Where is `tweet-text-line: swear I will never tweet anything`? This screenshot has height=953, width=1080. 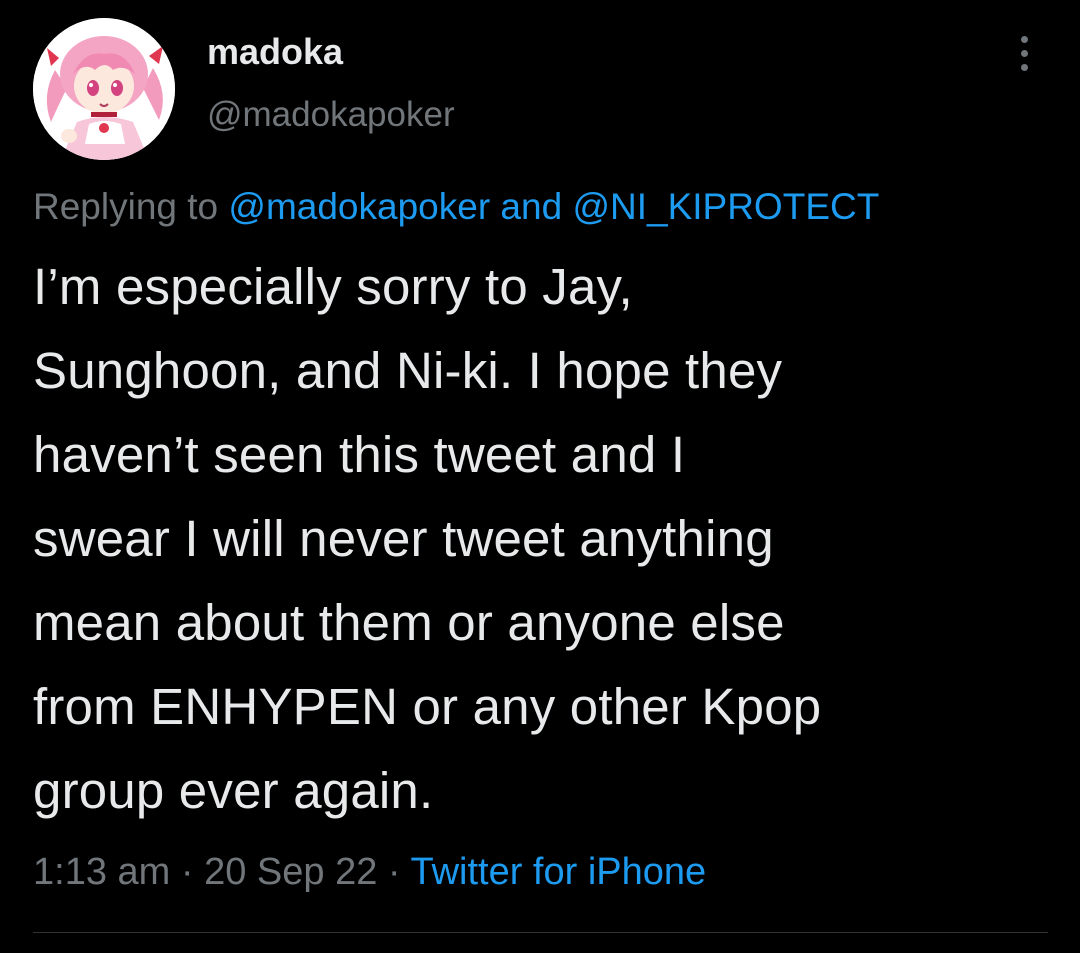
tweet-text-line: swear I will never tweet anything is located at coordinates (403, 538).